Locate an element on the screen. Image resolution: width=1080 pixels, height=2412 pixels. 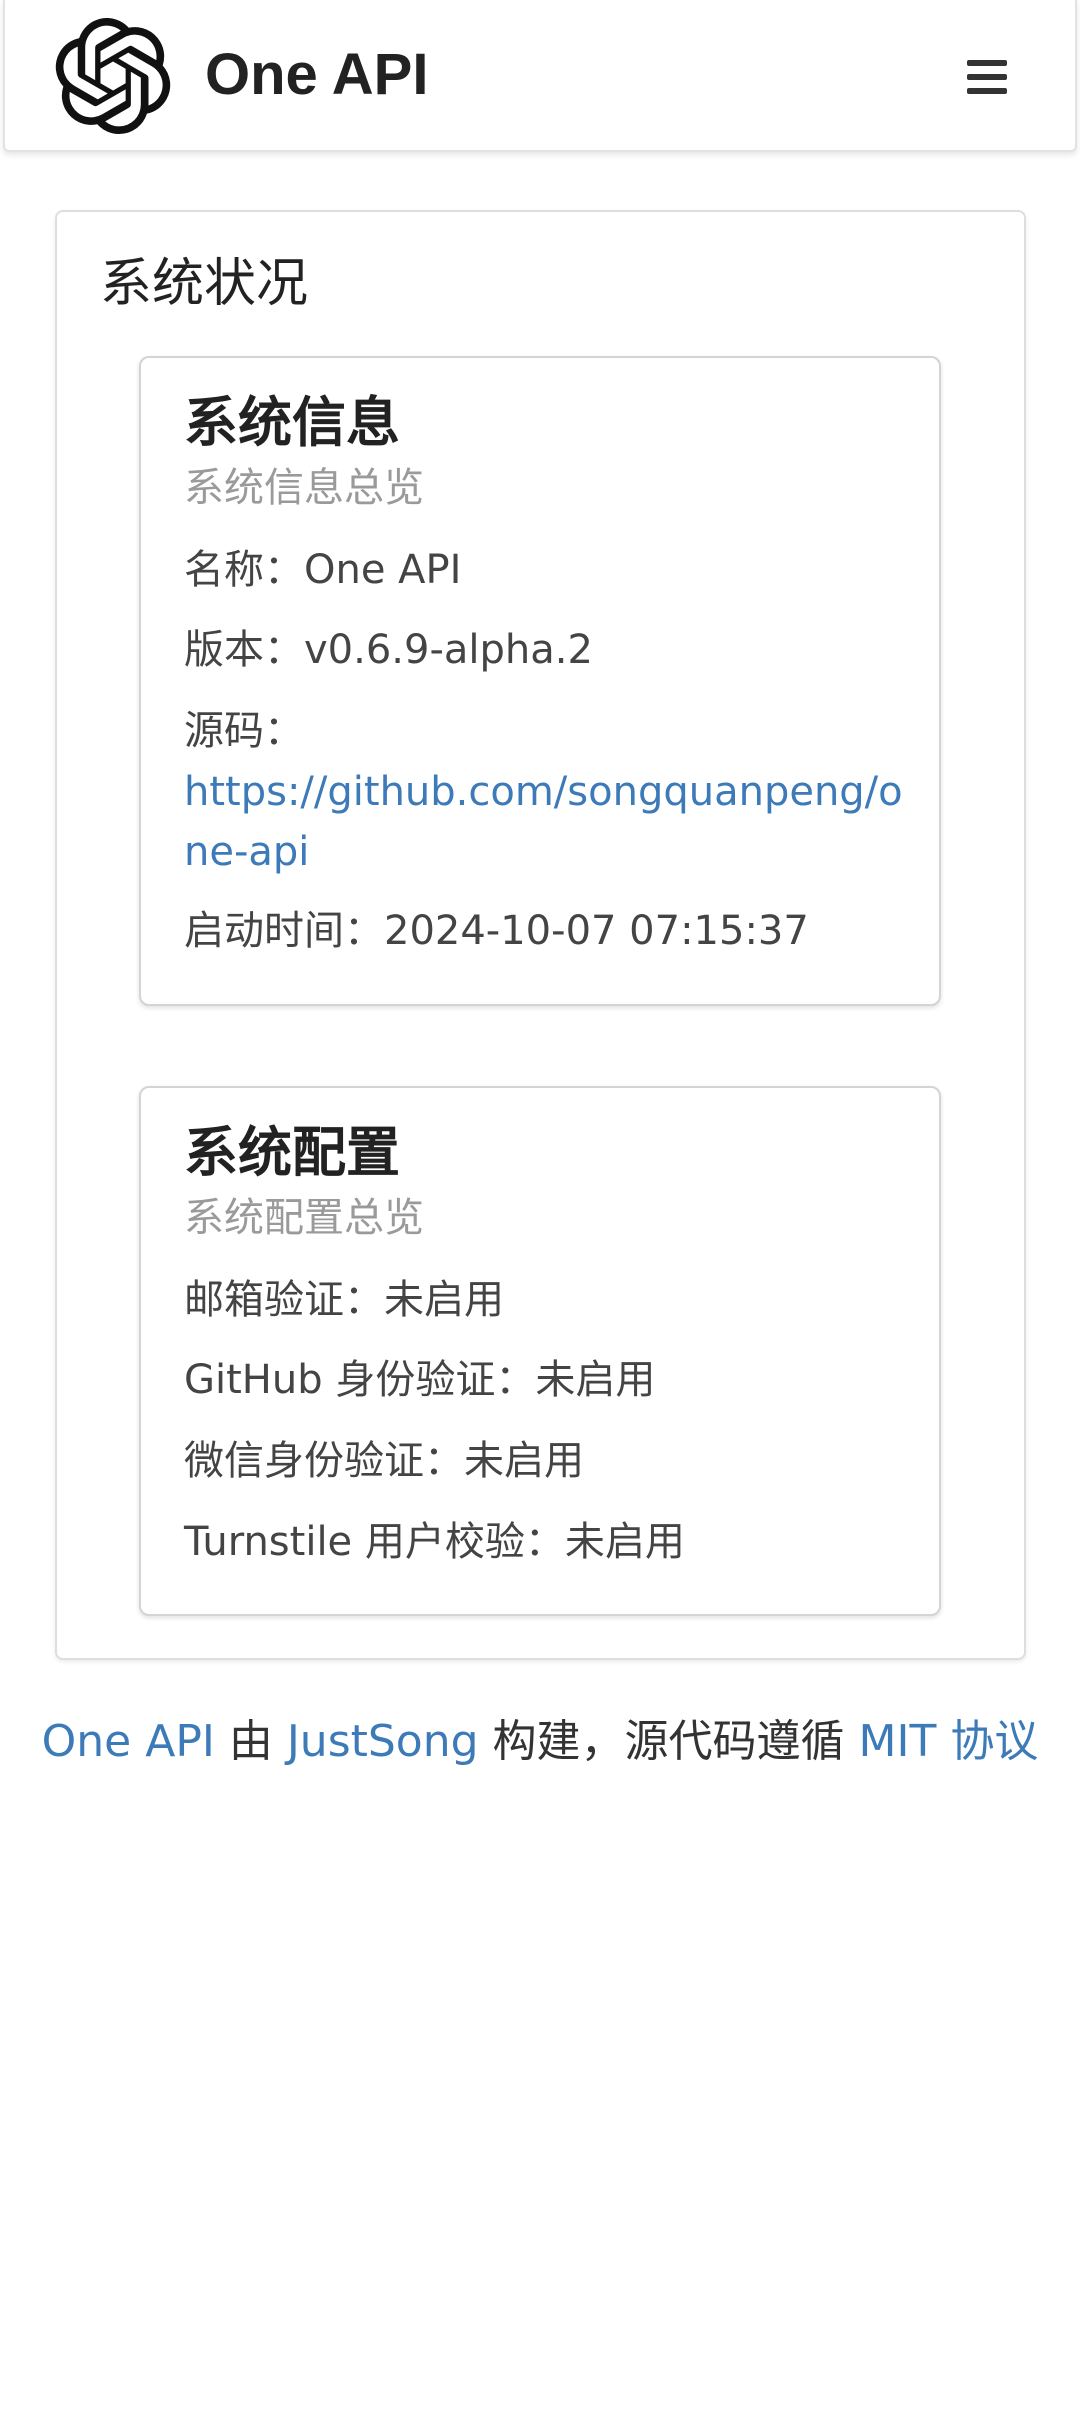
source-label: 源码： is located at coordinates (244, 731).